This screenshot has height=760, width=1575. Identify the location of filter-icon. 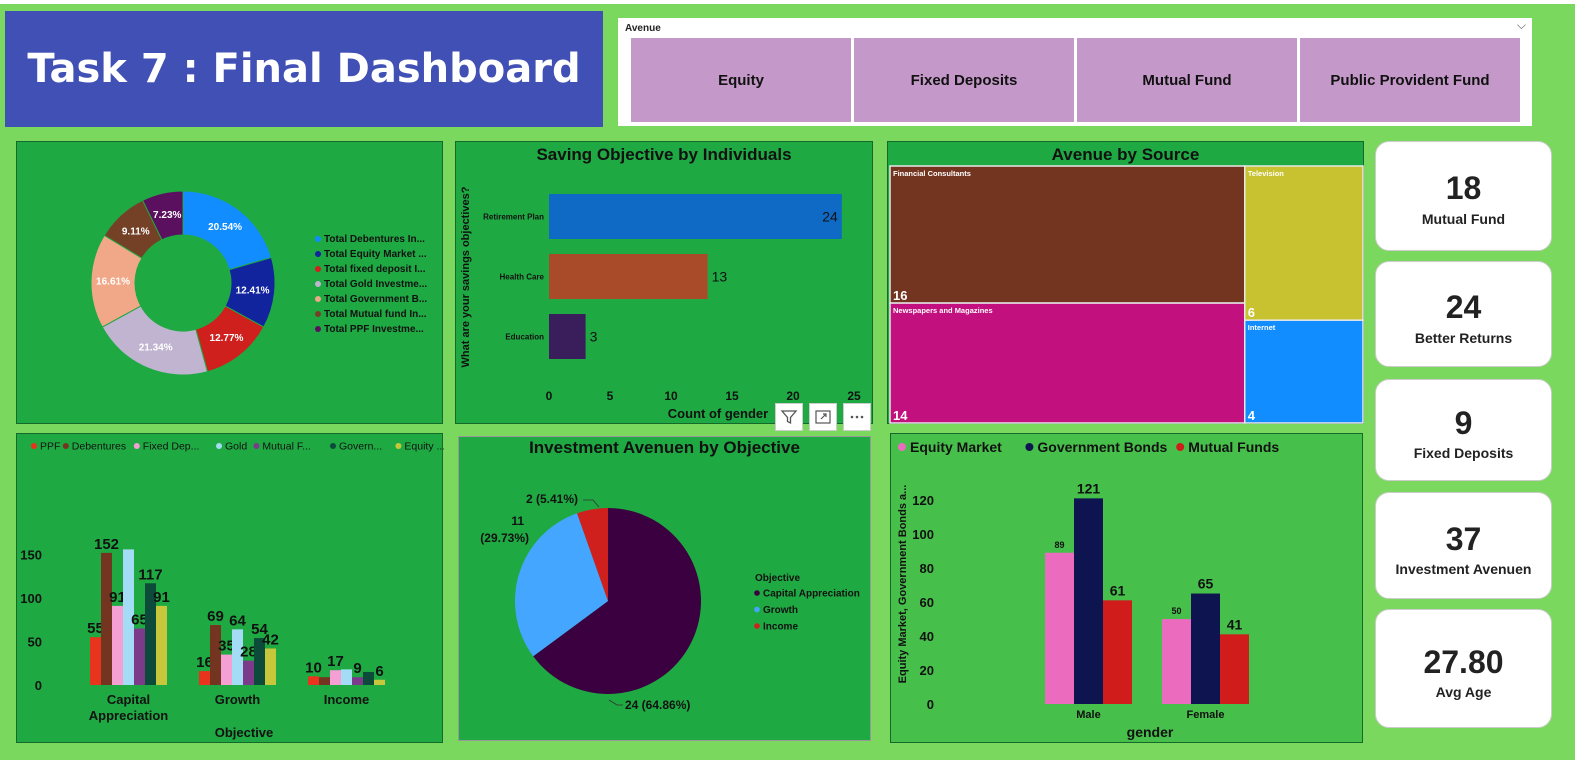
(789, 417).